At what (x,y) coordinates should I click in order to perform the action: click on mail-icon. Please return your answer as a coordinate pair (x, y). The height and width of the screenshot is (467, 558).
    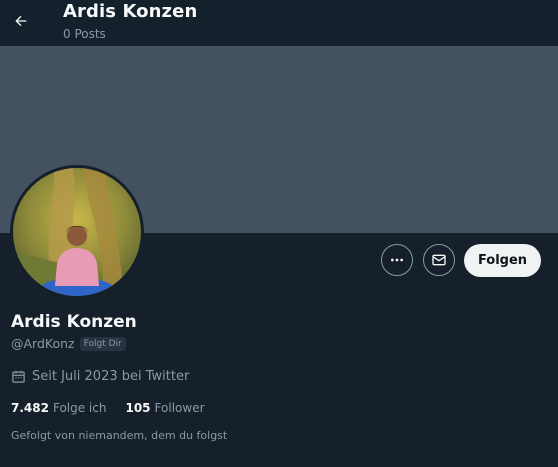
    Looking at the image, I should click on (439, 260).